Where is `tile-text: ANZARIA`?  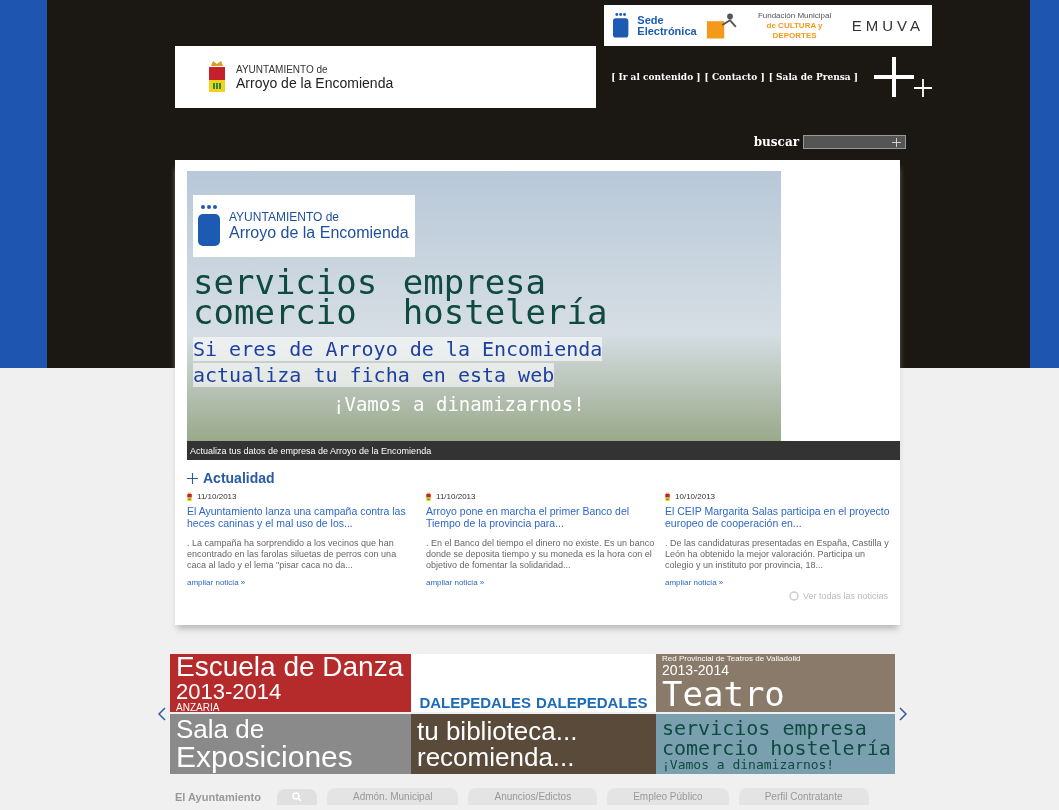
tile-text: ANZARIA is located at coordinates (198, 707).